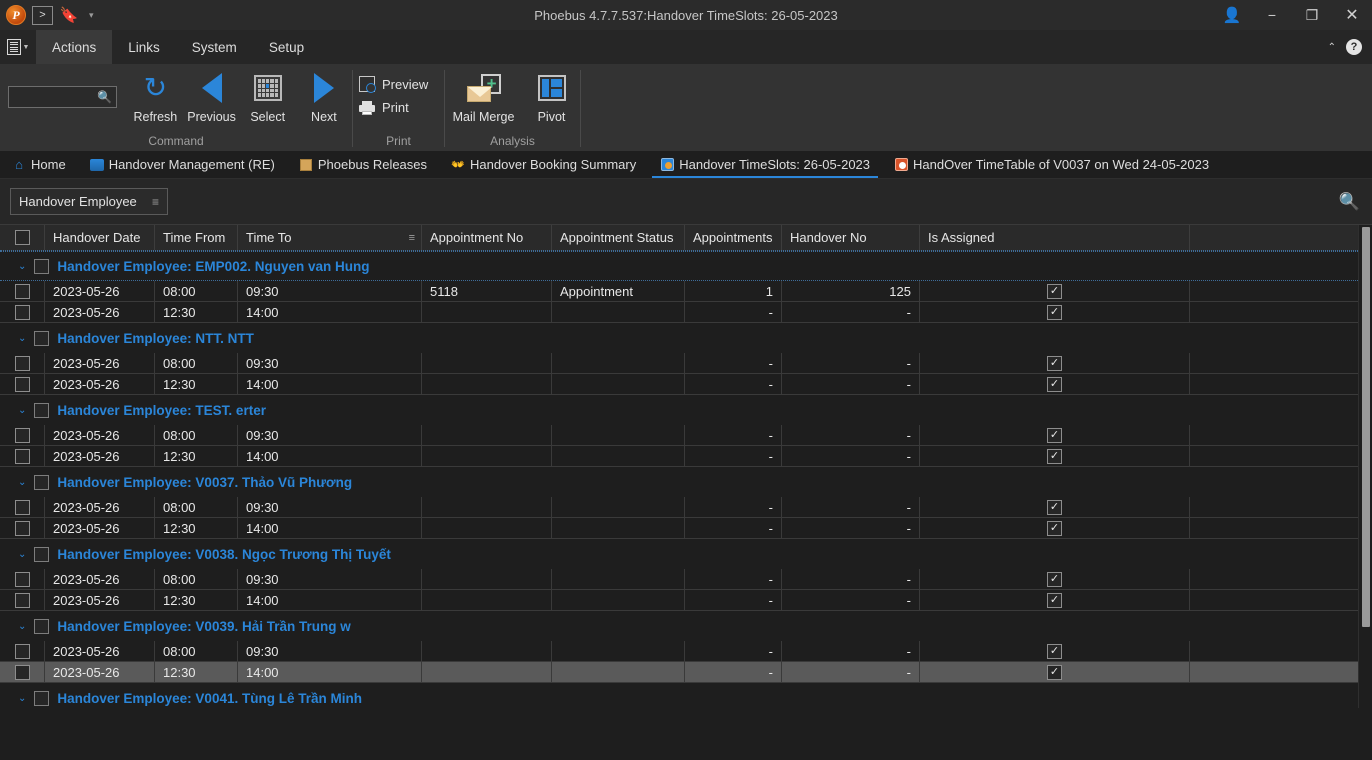 The width and height of the screenshot is (1372, 760). What do you see at coordinates (686, 338) in the screenshot?
I see `group-header-row: ⌄ Handover Employee: NTT. NTT` at bounding box center [686, 338].